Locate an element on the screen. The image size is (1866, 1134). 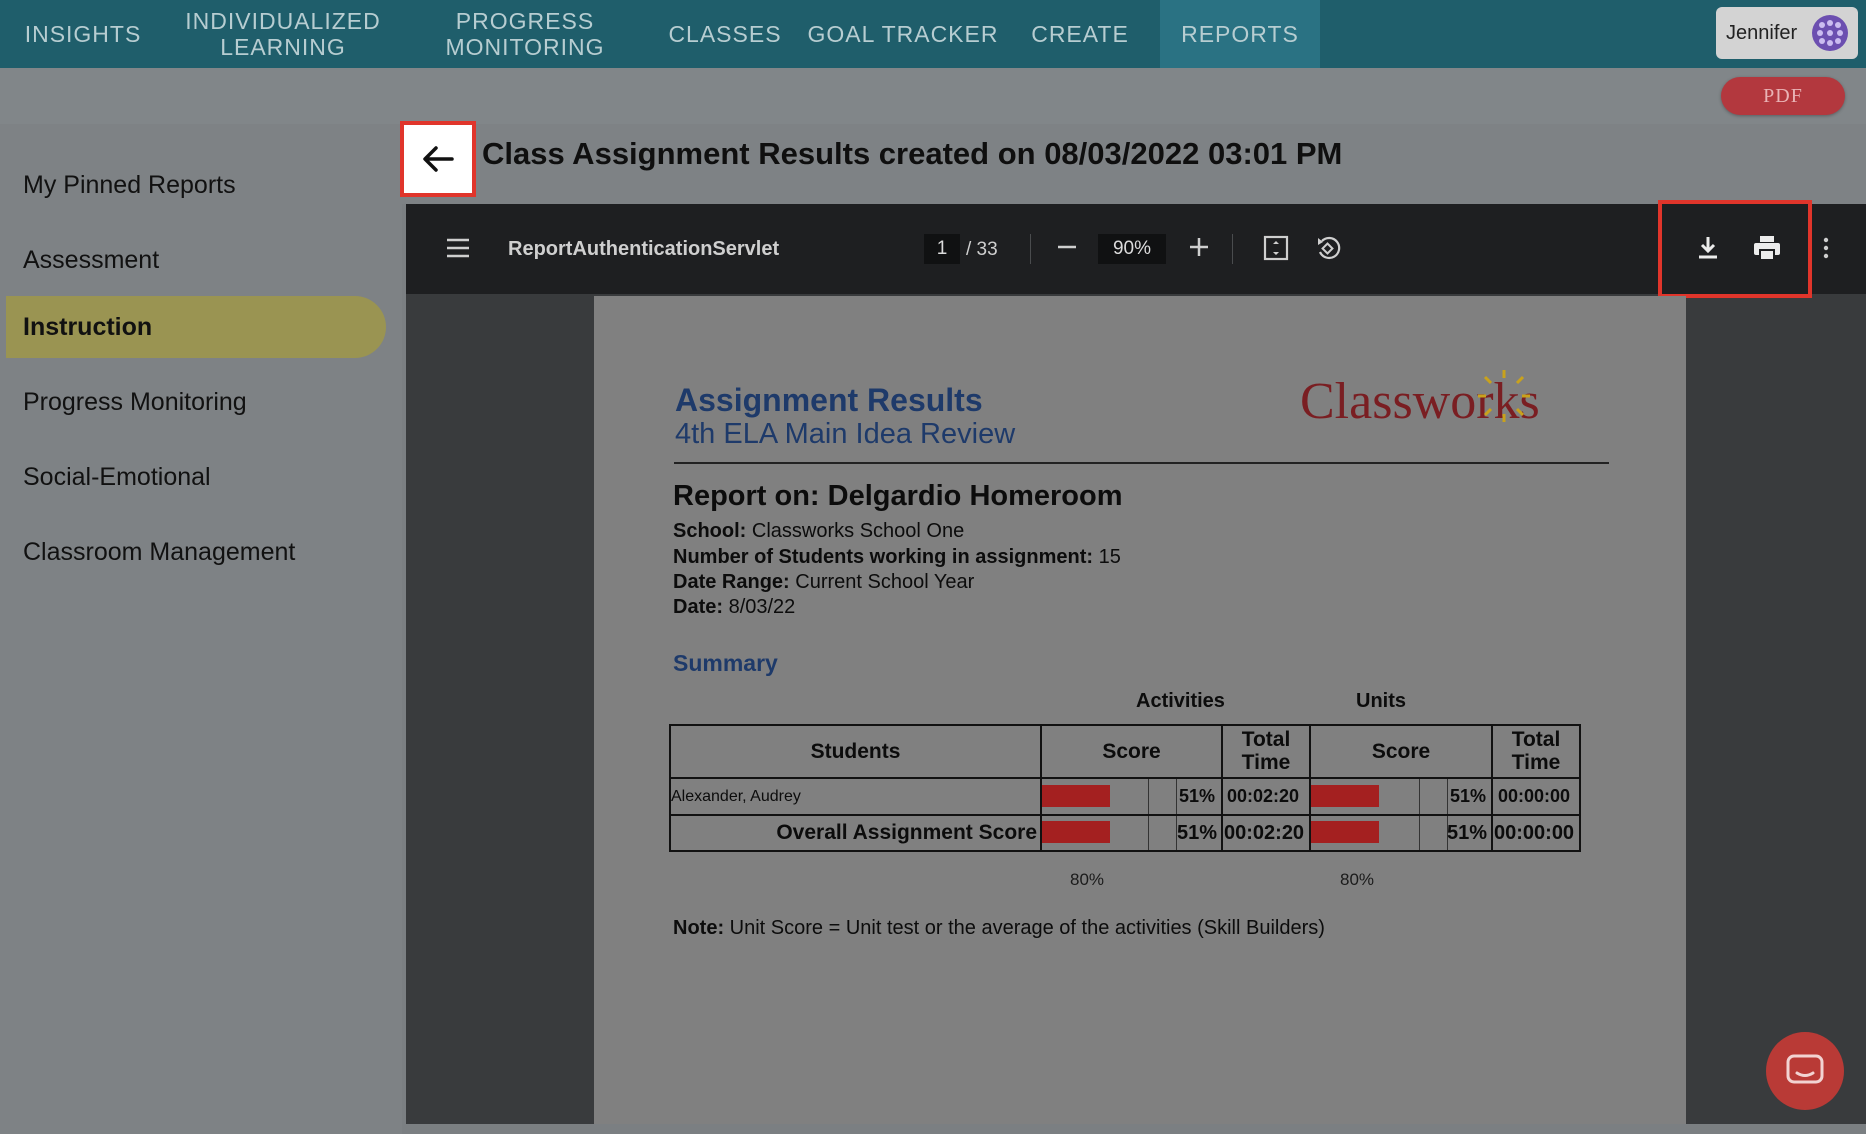
rotate-icon is located at coordinates (1328, 248).